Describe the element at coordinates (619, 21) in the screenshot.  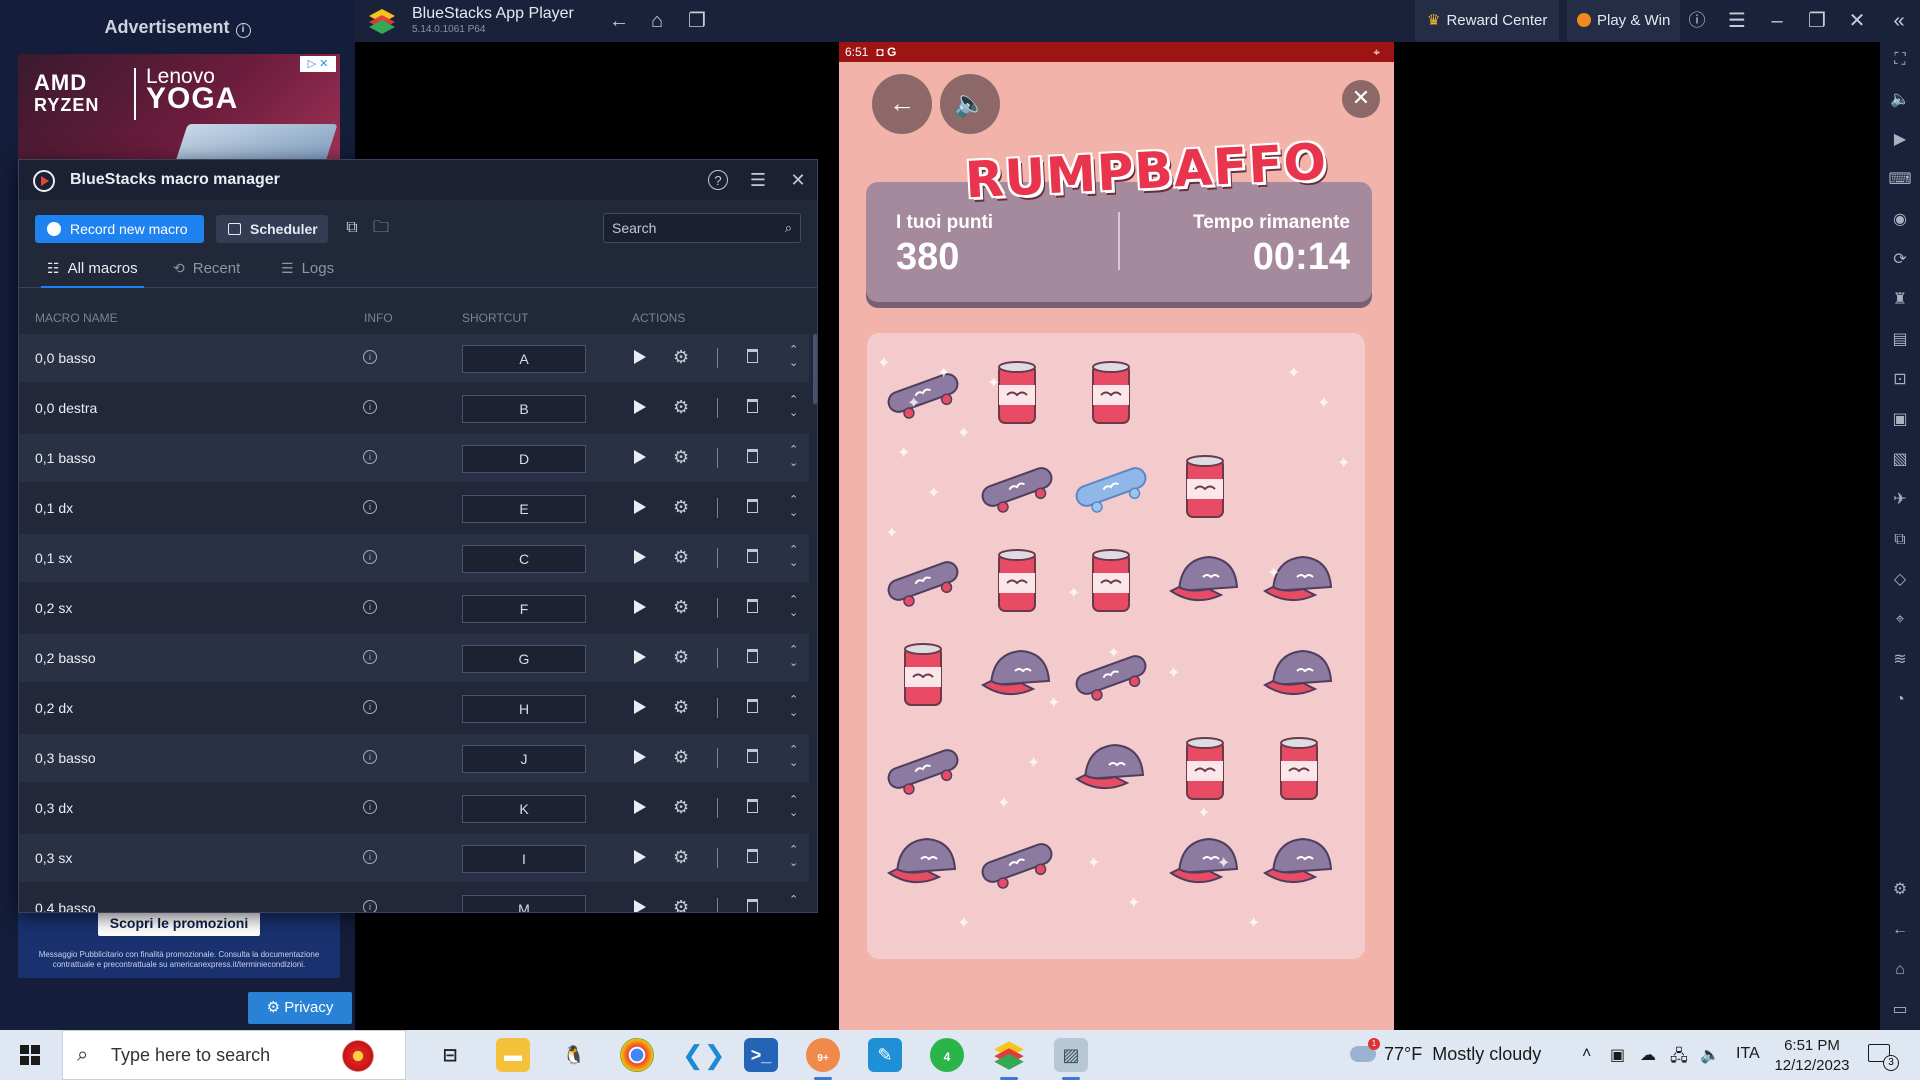
I see `back-icon: ←` at that location.